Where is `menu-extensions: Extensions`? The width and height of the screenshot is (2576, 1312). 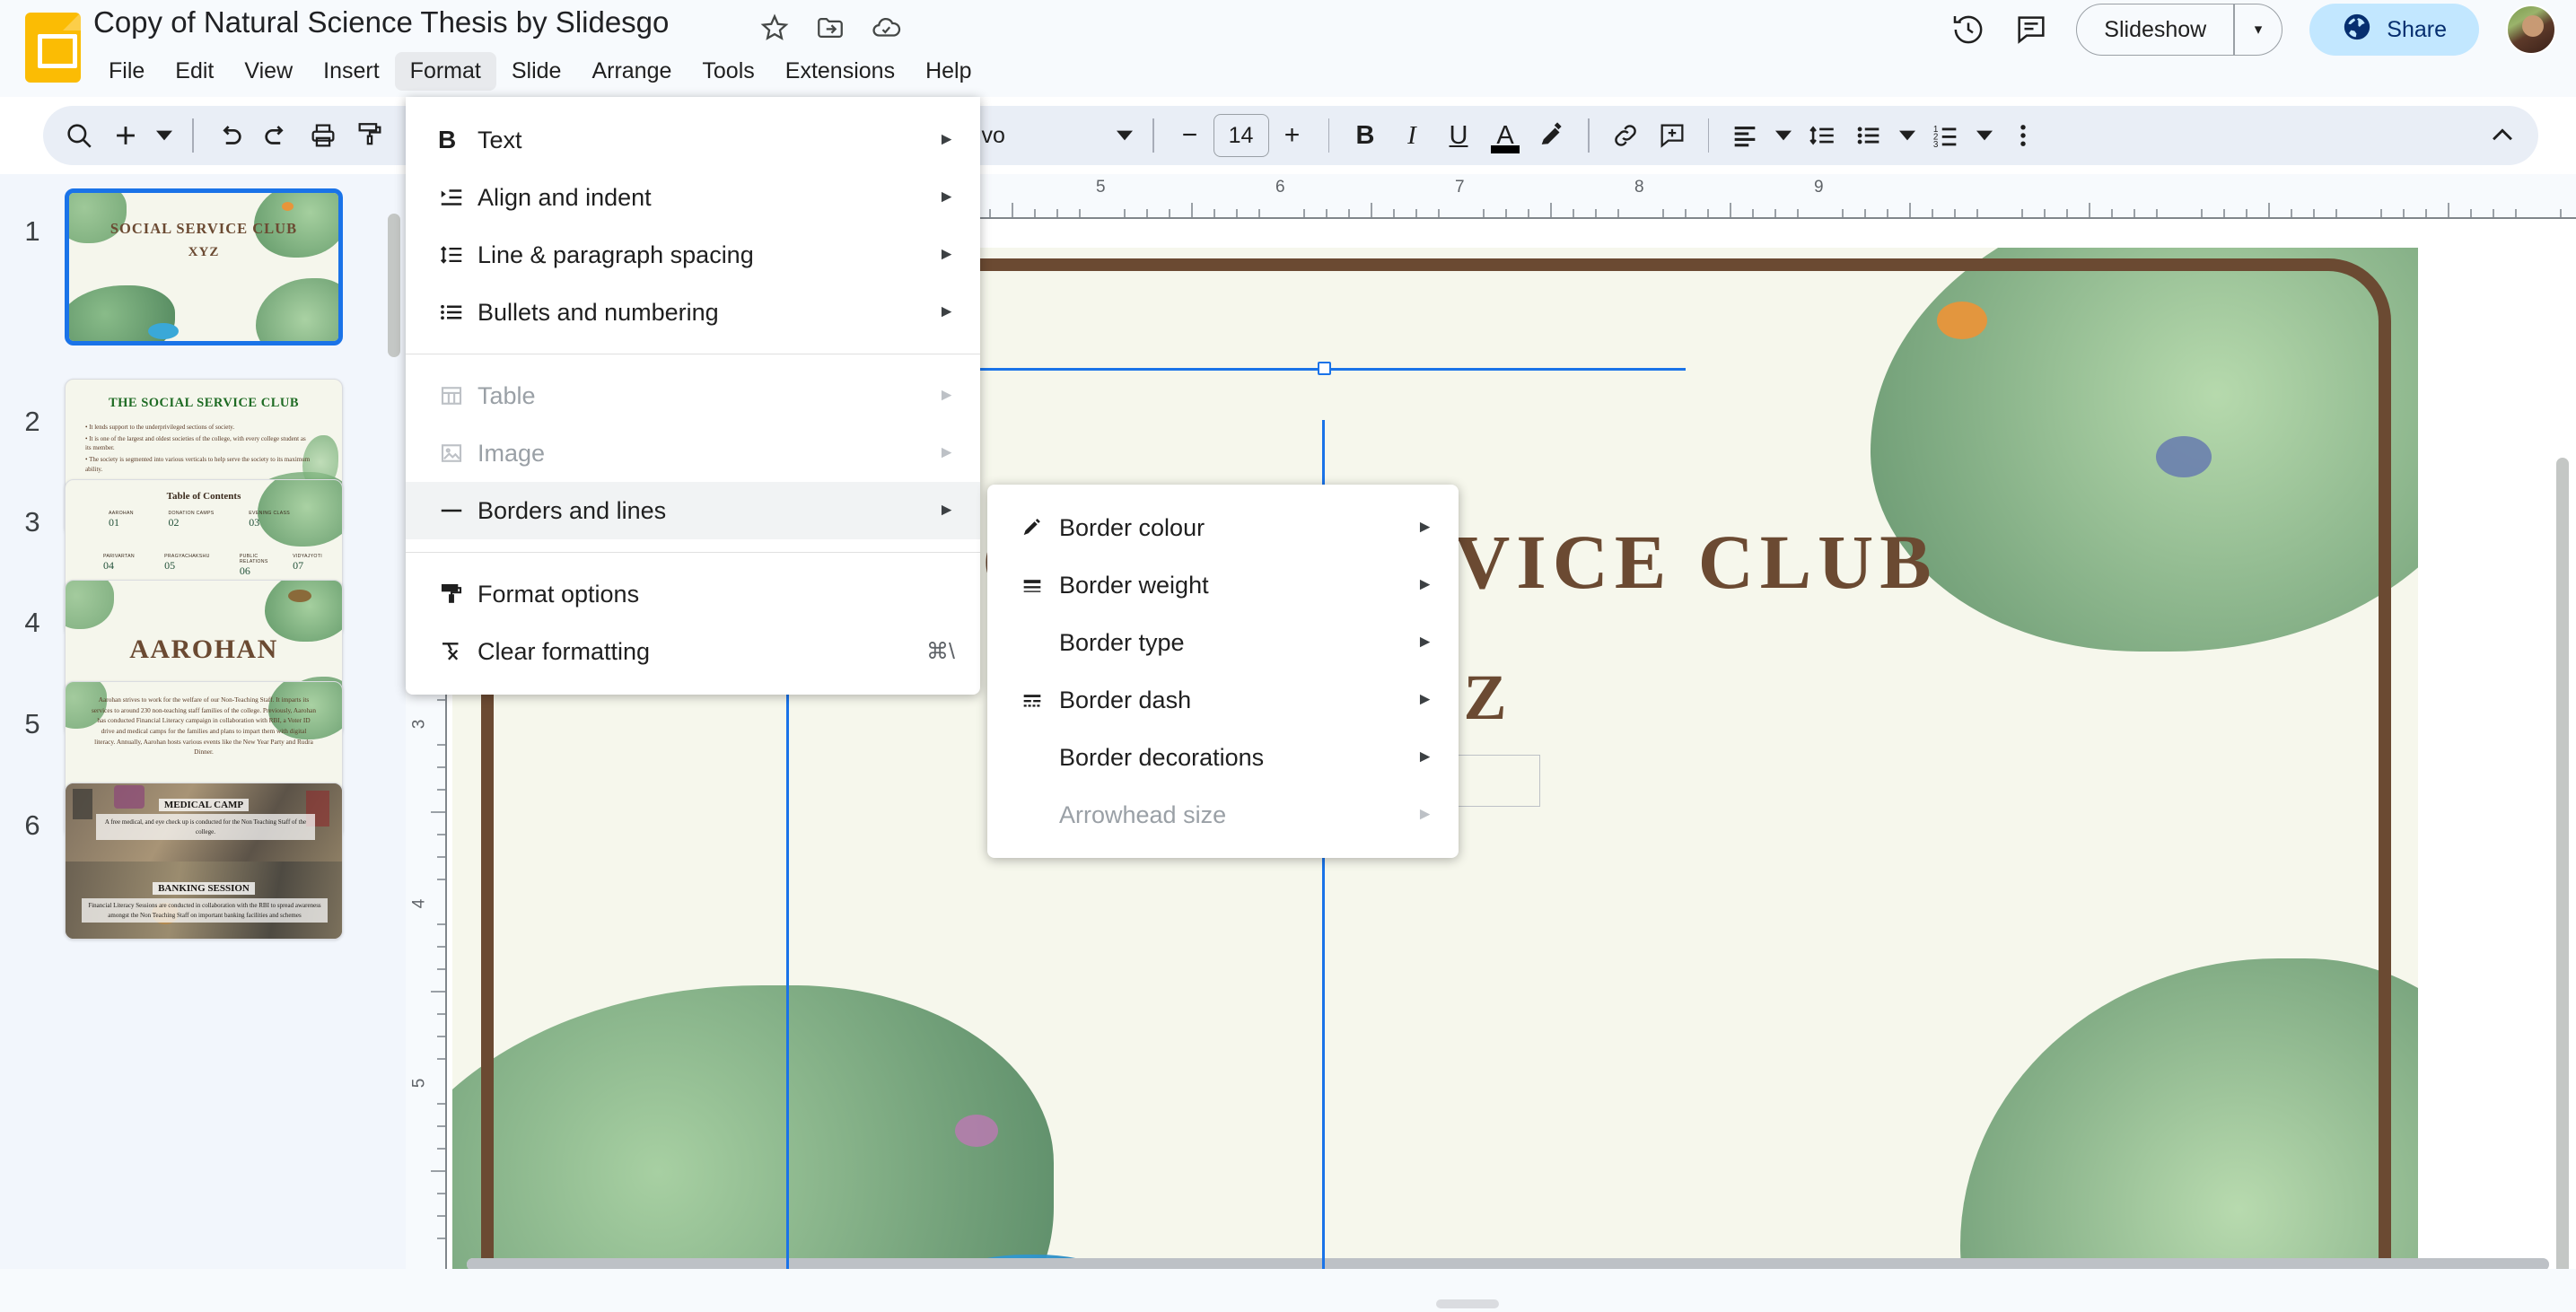 menu-extensions: Extensions is located at coordinates (840, 71).